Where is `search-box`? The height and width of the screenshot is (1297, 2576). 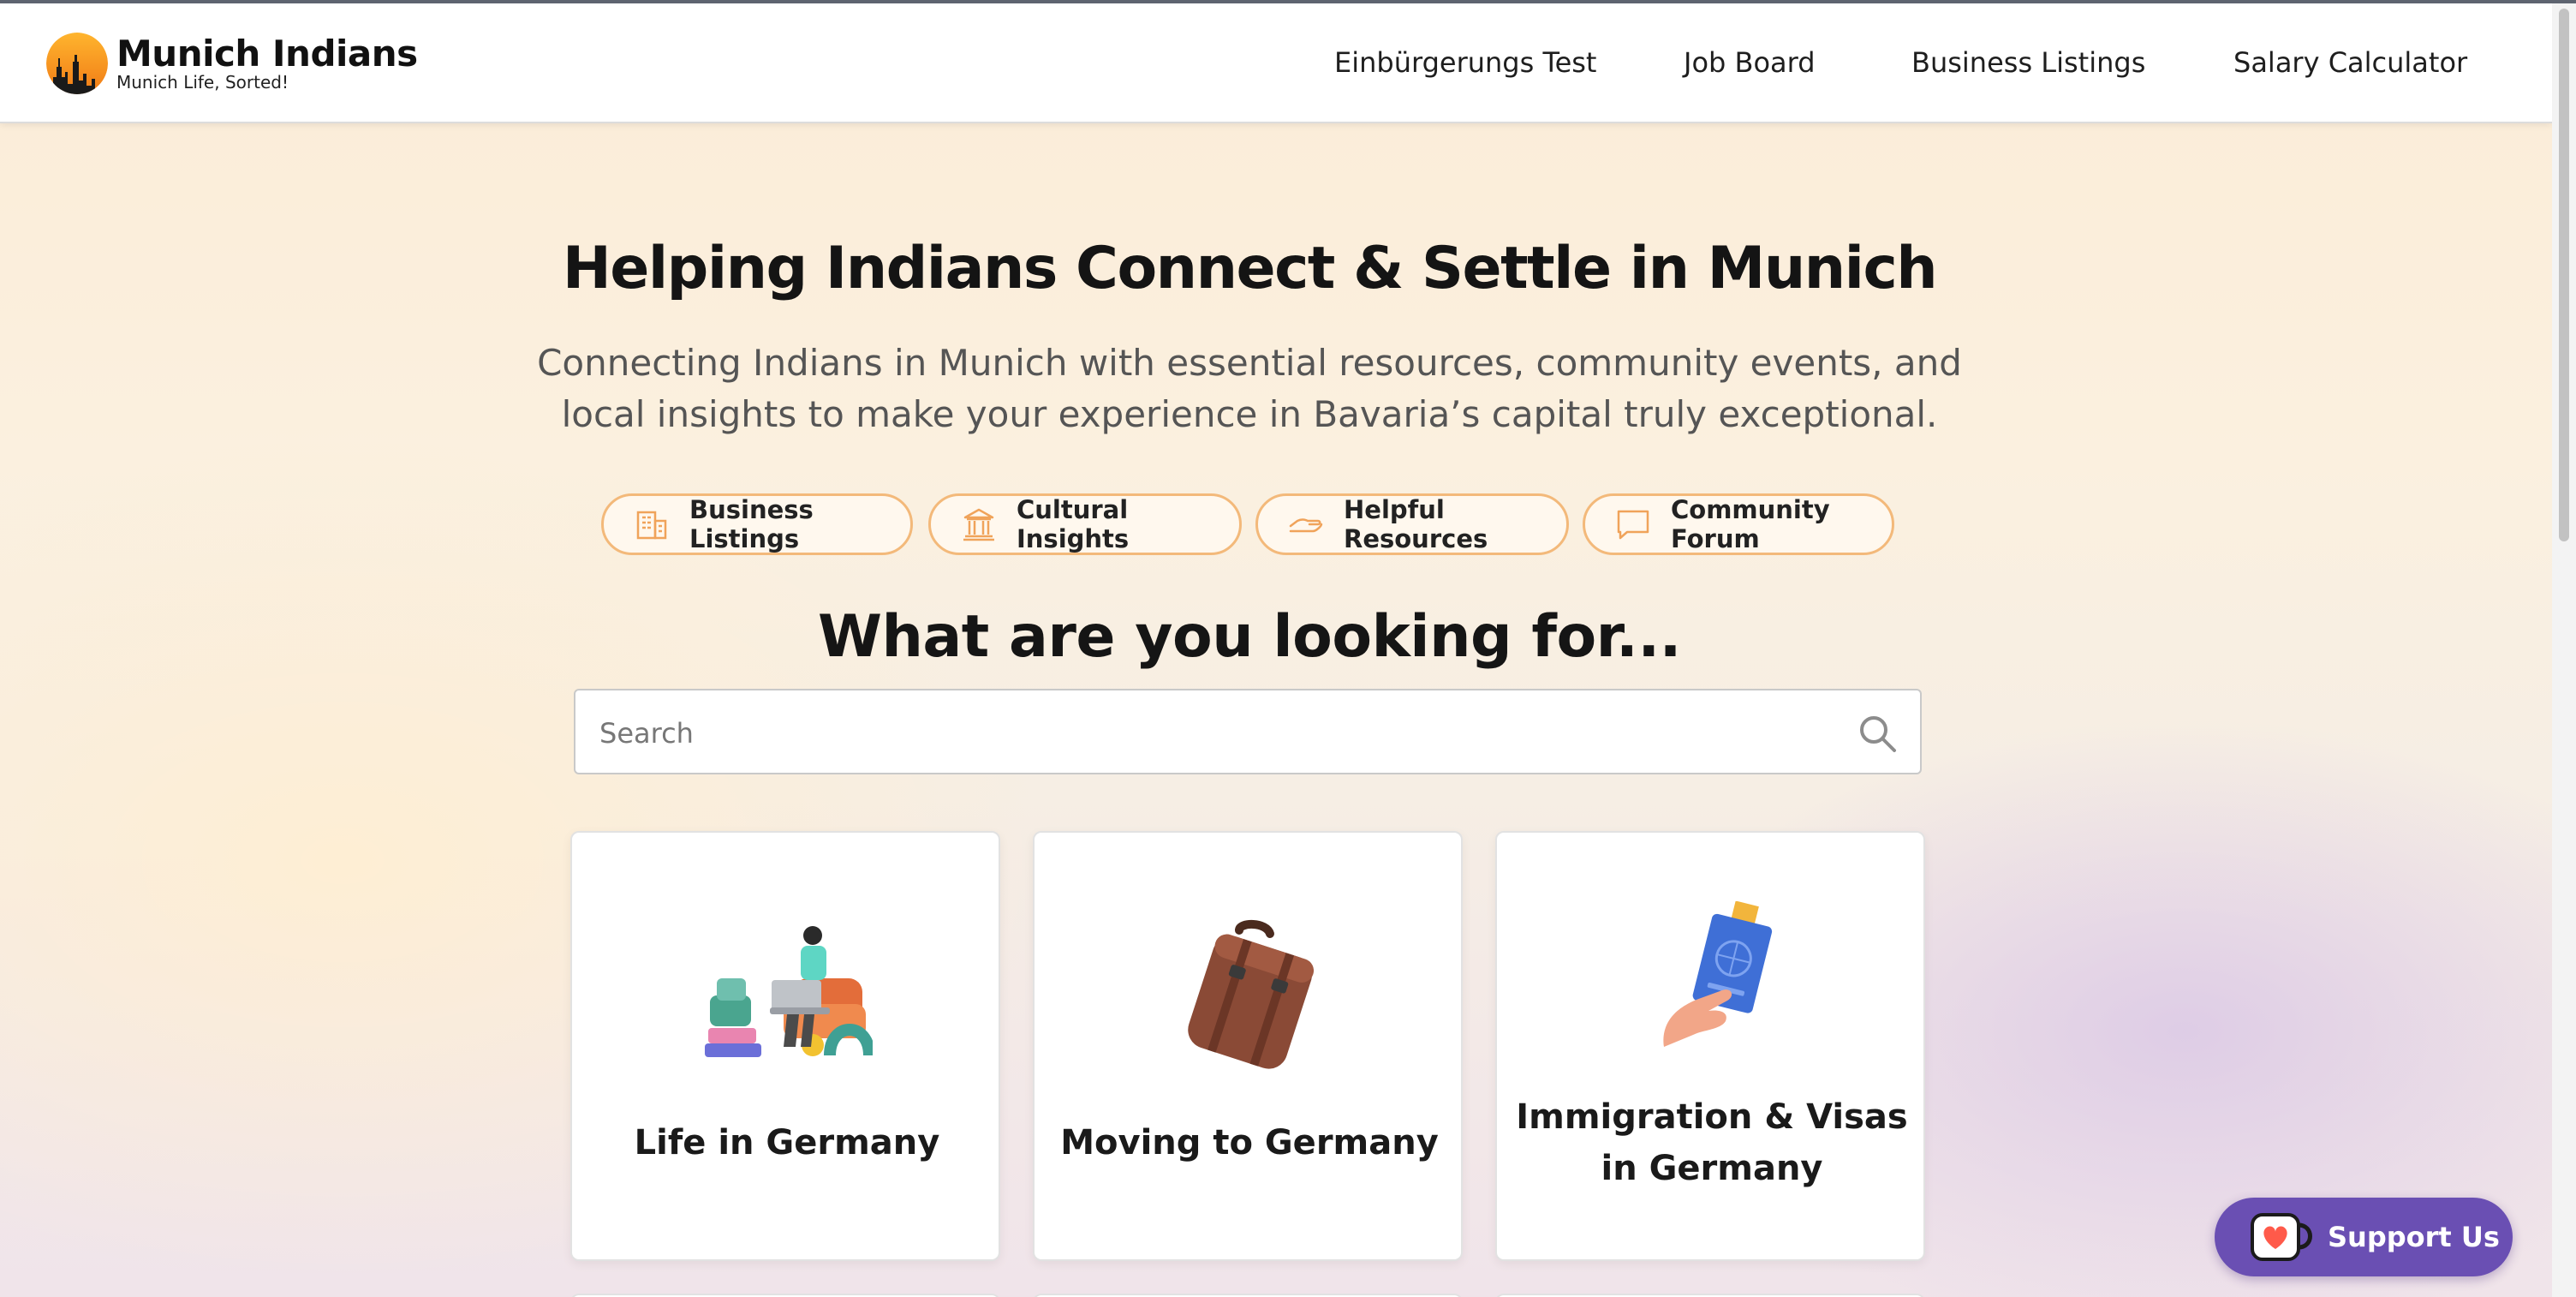
search-box is located at coordinates (1248, 731).